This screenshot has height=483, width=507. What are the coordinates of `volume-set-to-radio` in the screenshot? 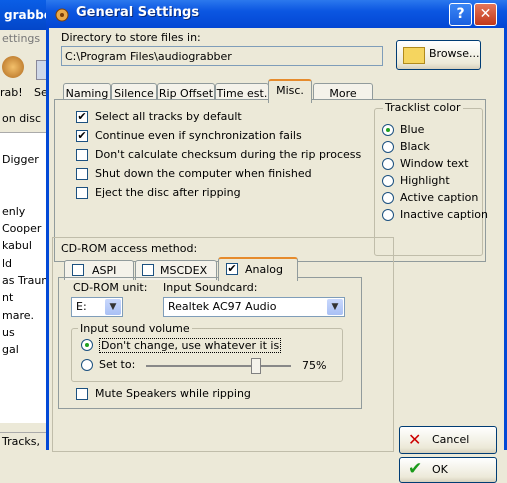 It's located at (87, 365).